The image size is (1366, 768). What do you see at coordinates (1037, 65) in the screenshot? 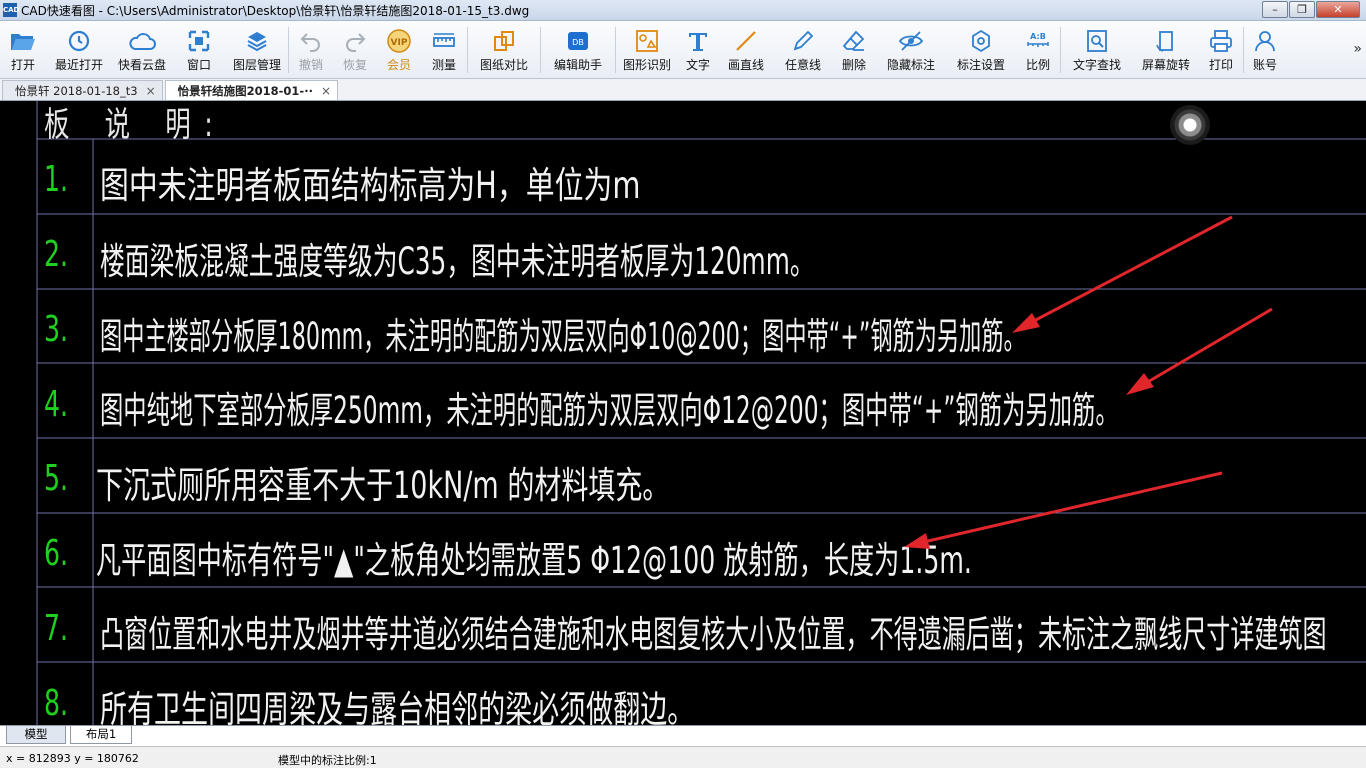
I see `ratio-label: 比例` at bounding box center [1037, 65].